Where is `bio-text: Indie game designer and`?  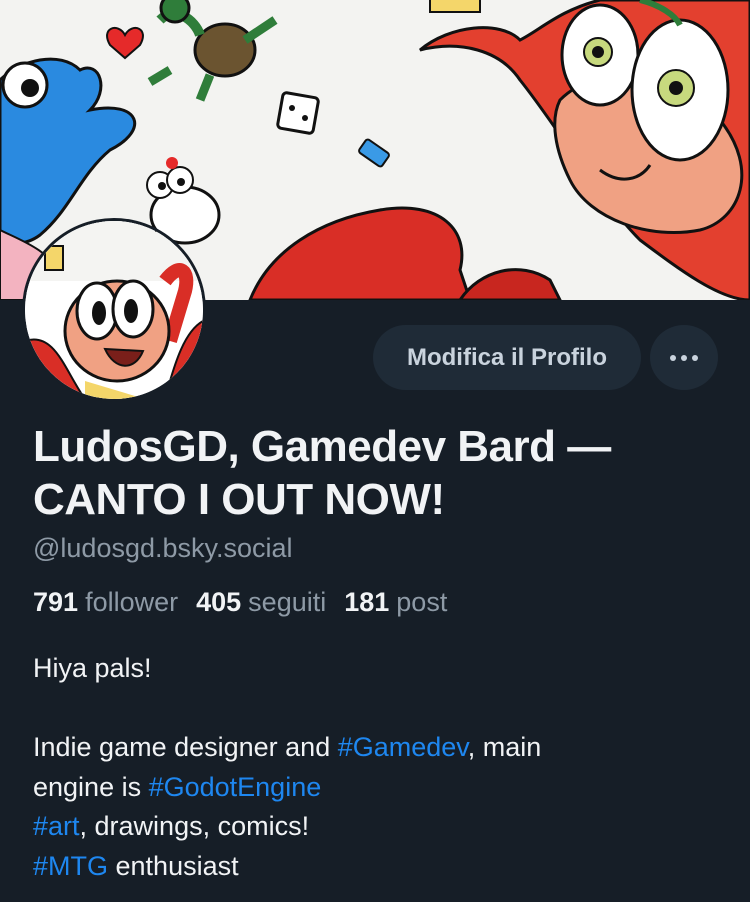 bio-text: Indie game designer and is located at coordinates (185, 747).